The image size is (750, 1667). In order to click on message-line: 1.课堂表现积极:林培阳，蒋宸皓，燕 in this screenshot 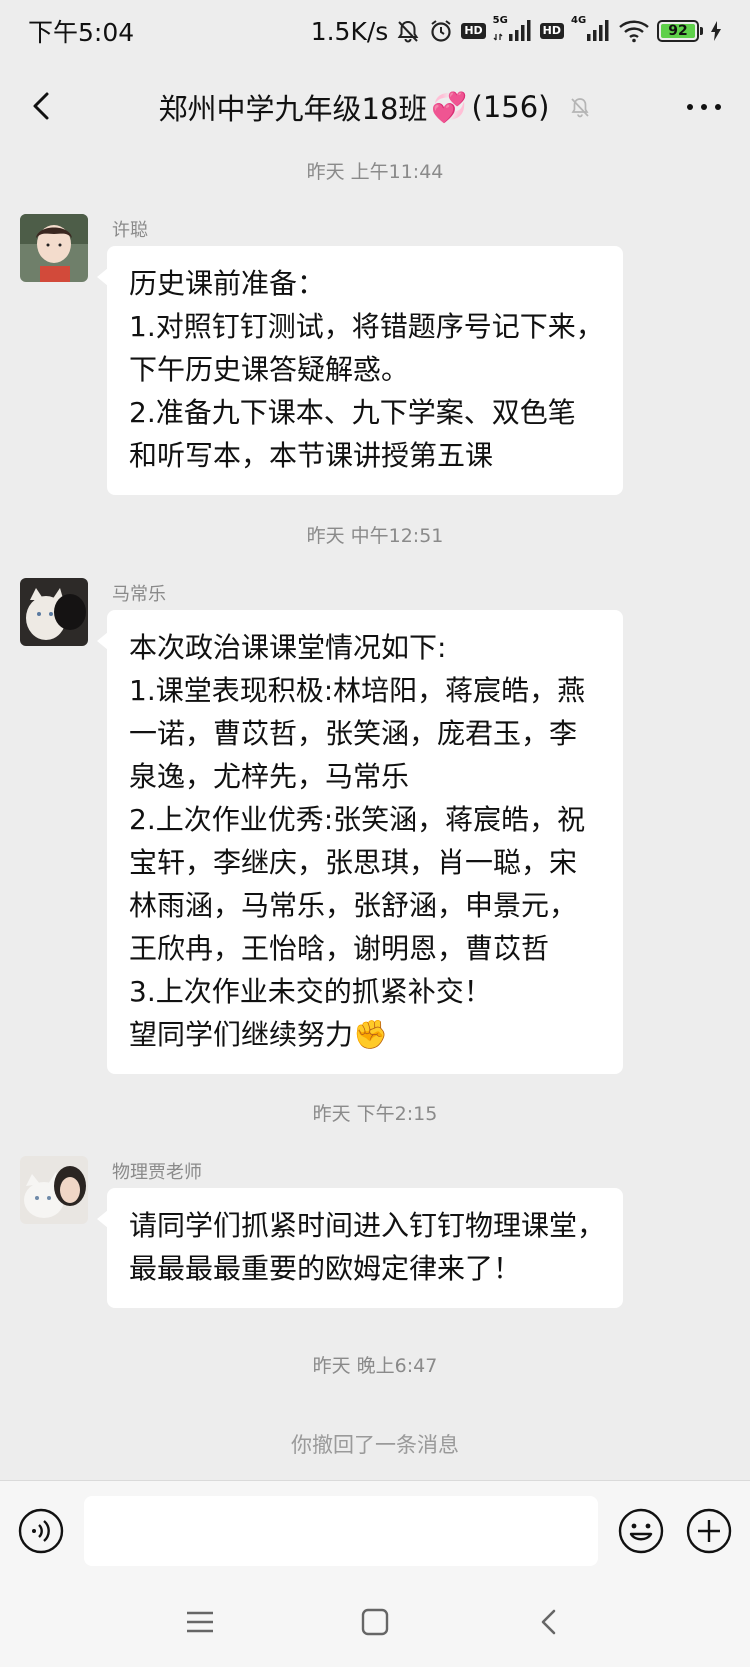, I will do `click(357, 690)`.